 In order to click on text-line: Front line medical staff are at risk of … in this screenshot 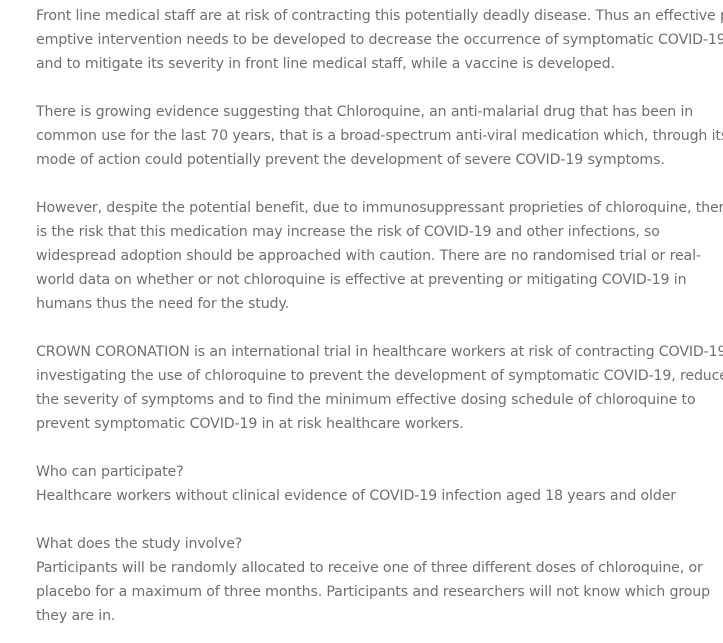, I will do `click(379, 16)`.